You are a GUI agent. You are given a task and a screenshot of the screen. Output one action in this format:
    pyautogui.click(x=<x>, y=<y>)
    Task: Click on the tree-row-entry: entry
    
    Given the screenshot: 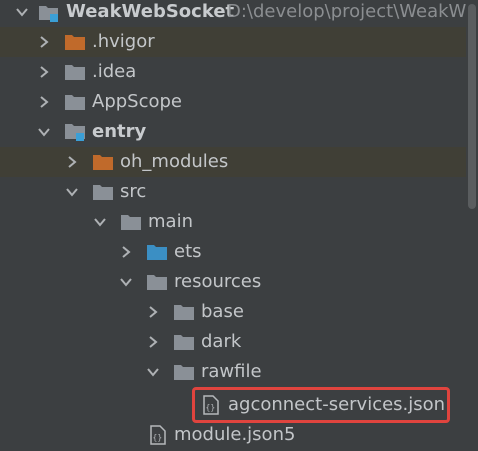 What is the action you would take?
    pyautogui.click(x=233, y=132)
    